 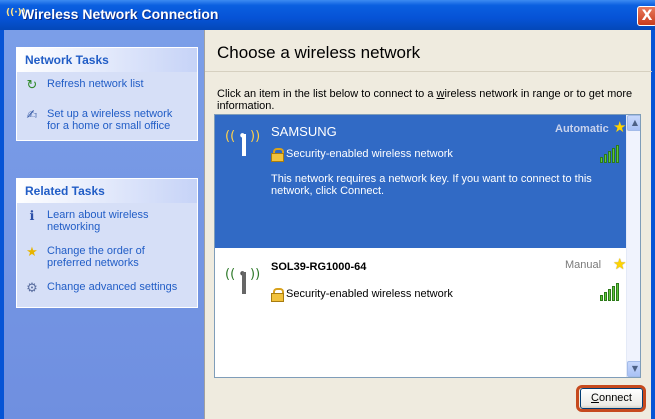 What do you see at coordinates (32, 252) in the screenshot?
I see `star-icon: ★` at bounding box center [32, 252].